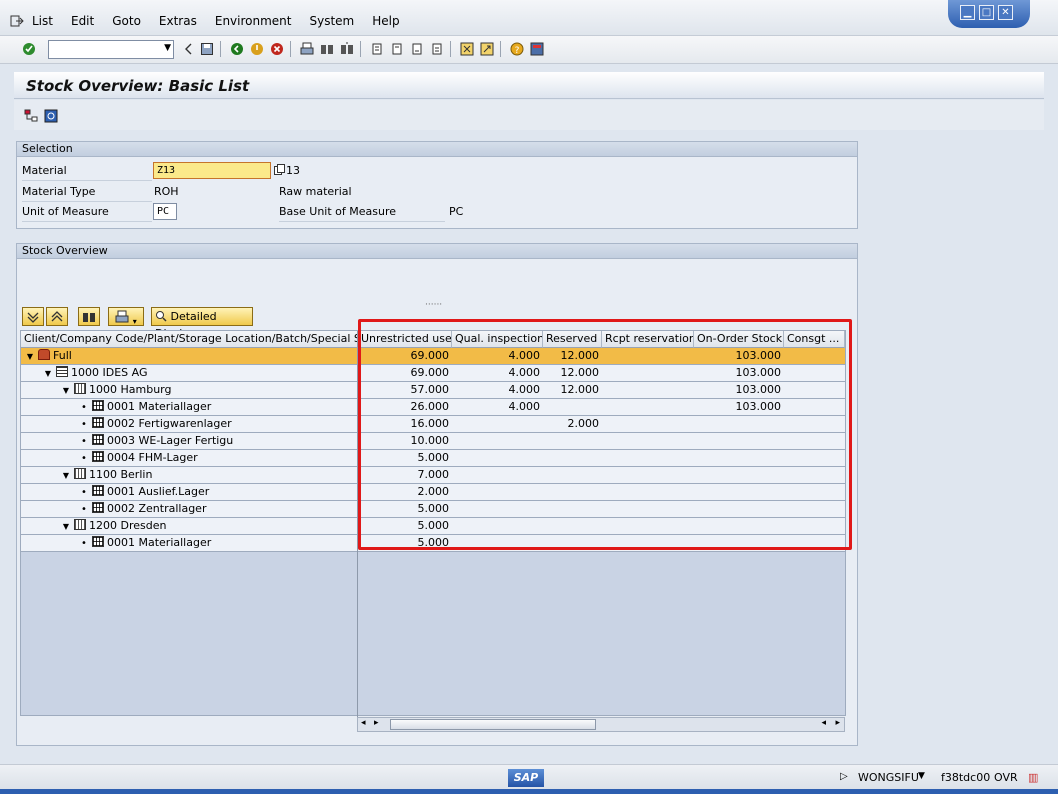  Describe the element at coordinates (433, 305) in the screenshot. I see `splitter-handle: ······` at that location.